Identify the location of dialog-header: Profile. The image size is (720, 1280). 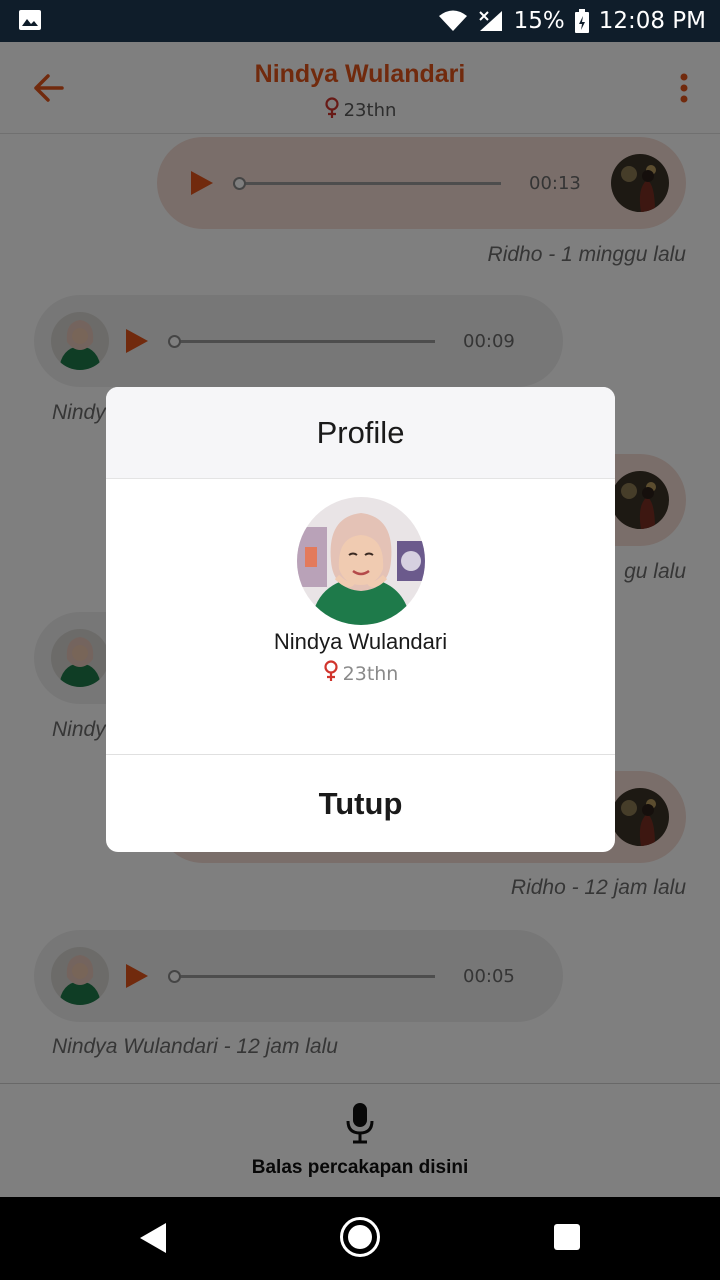
(360, 433).